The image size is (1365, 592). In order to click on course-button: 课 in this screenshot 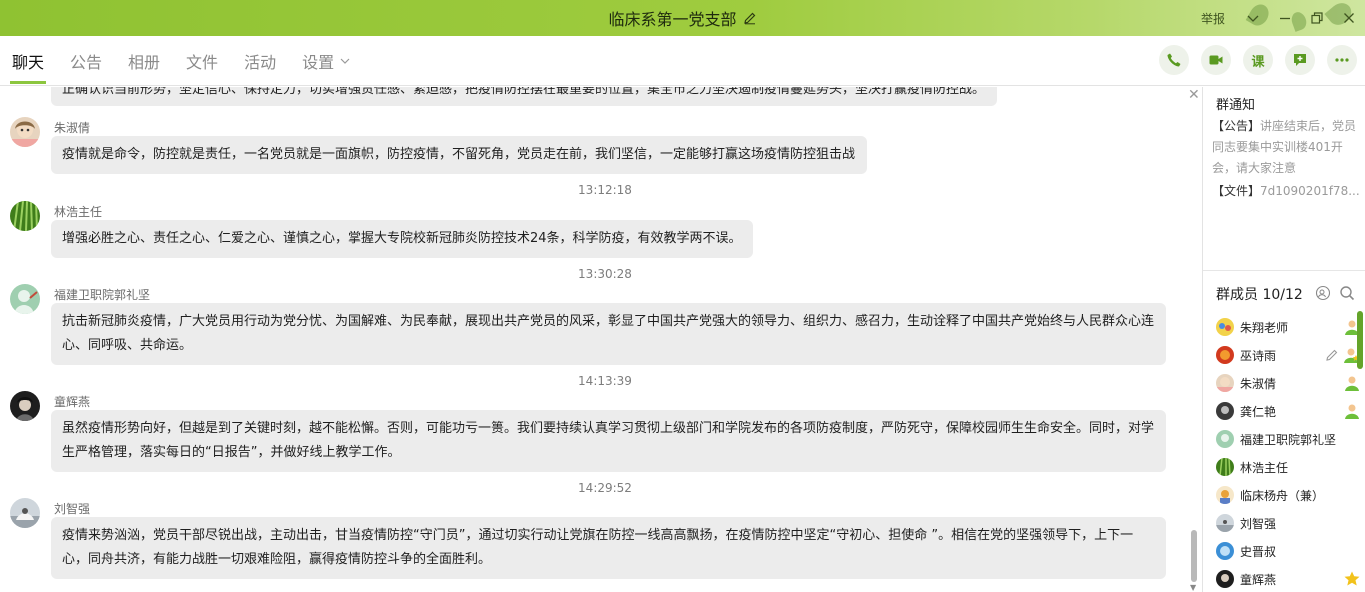, I will do `click(1258, 60)`.